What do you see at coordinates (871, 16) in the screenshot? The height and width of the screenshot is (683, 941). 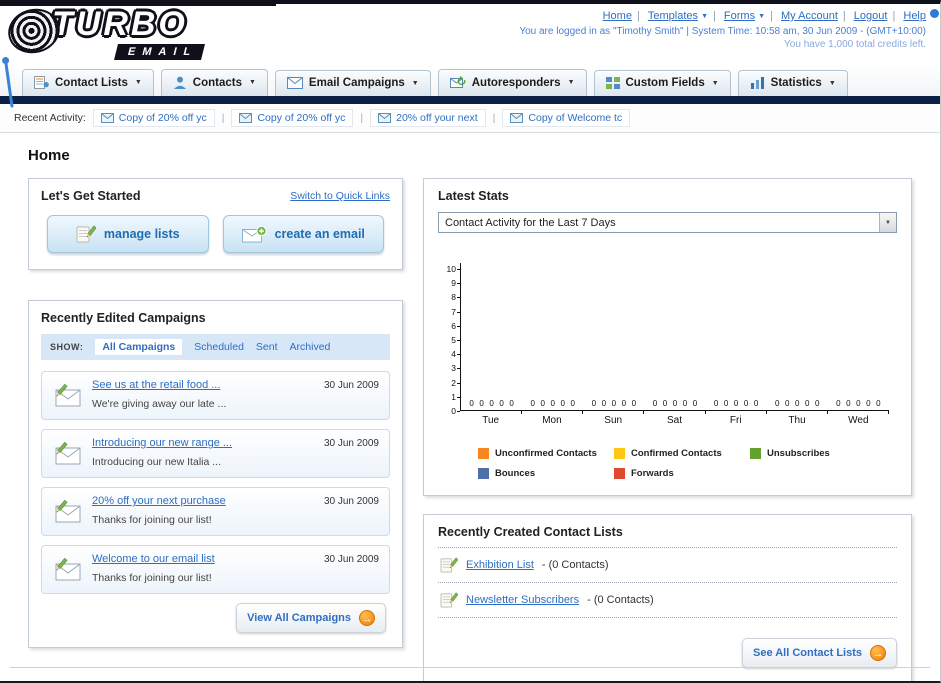 I see `top-link-logout: Logout` at bounding box center [871, 16].